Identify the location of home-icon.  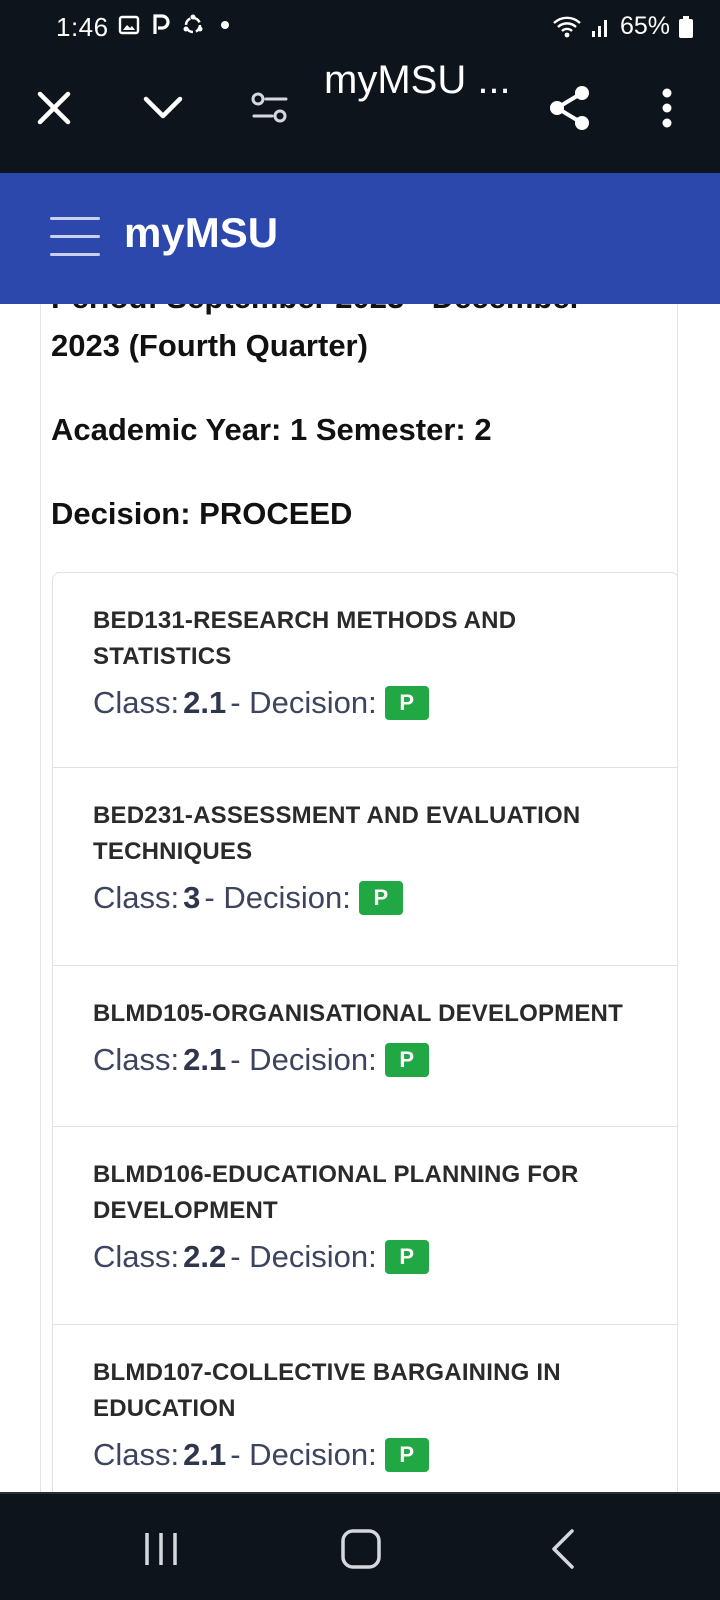
(361, 1549).